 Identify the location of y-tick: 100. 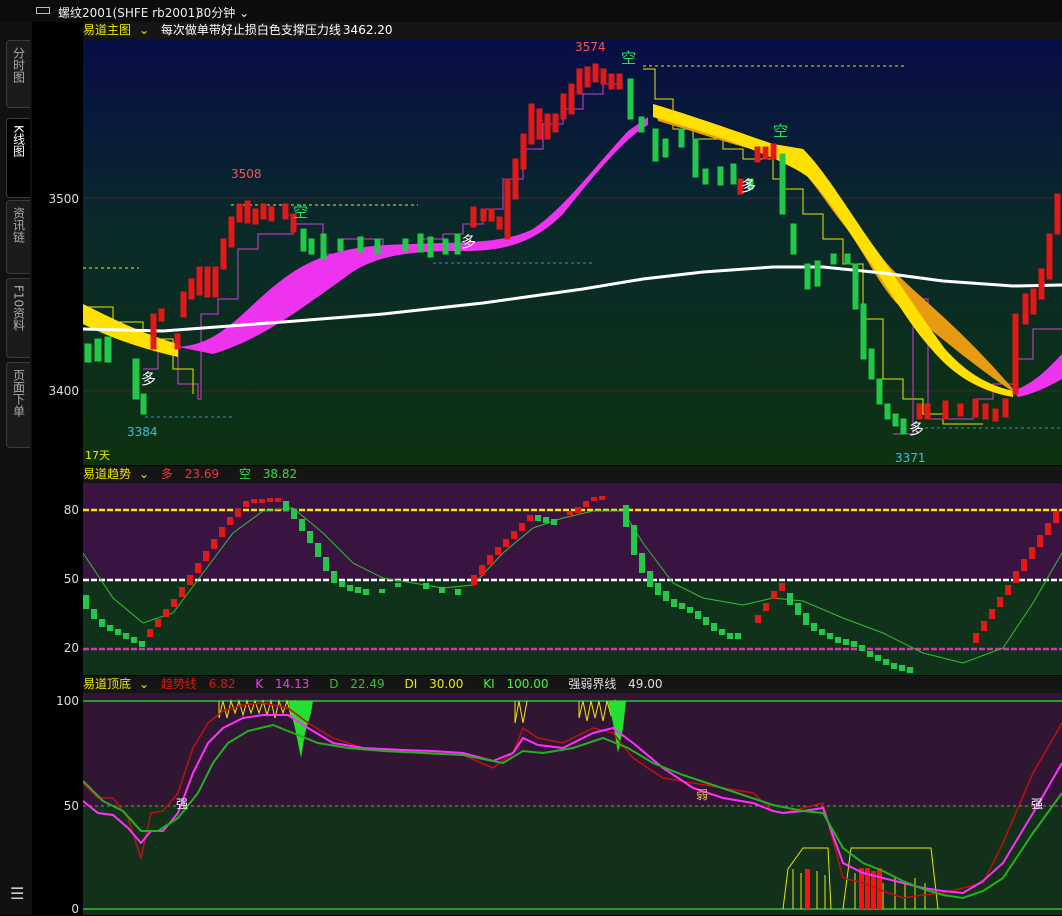
(67, 701).